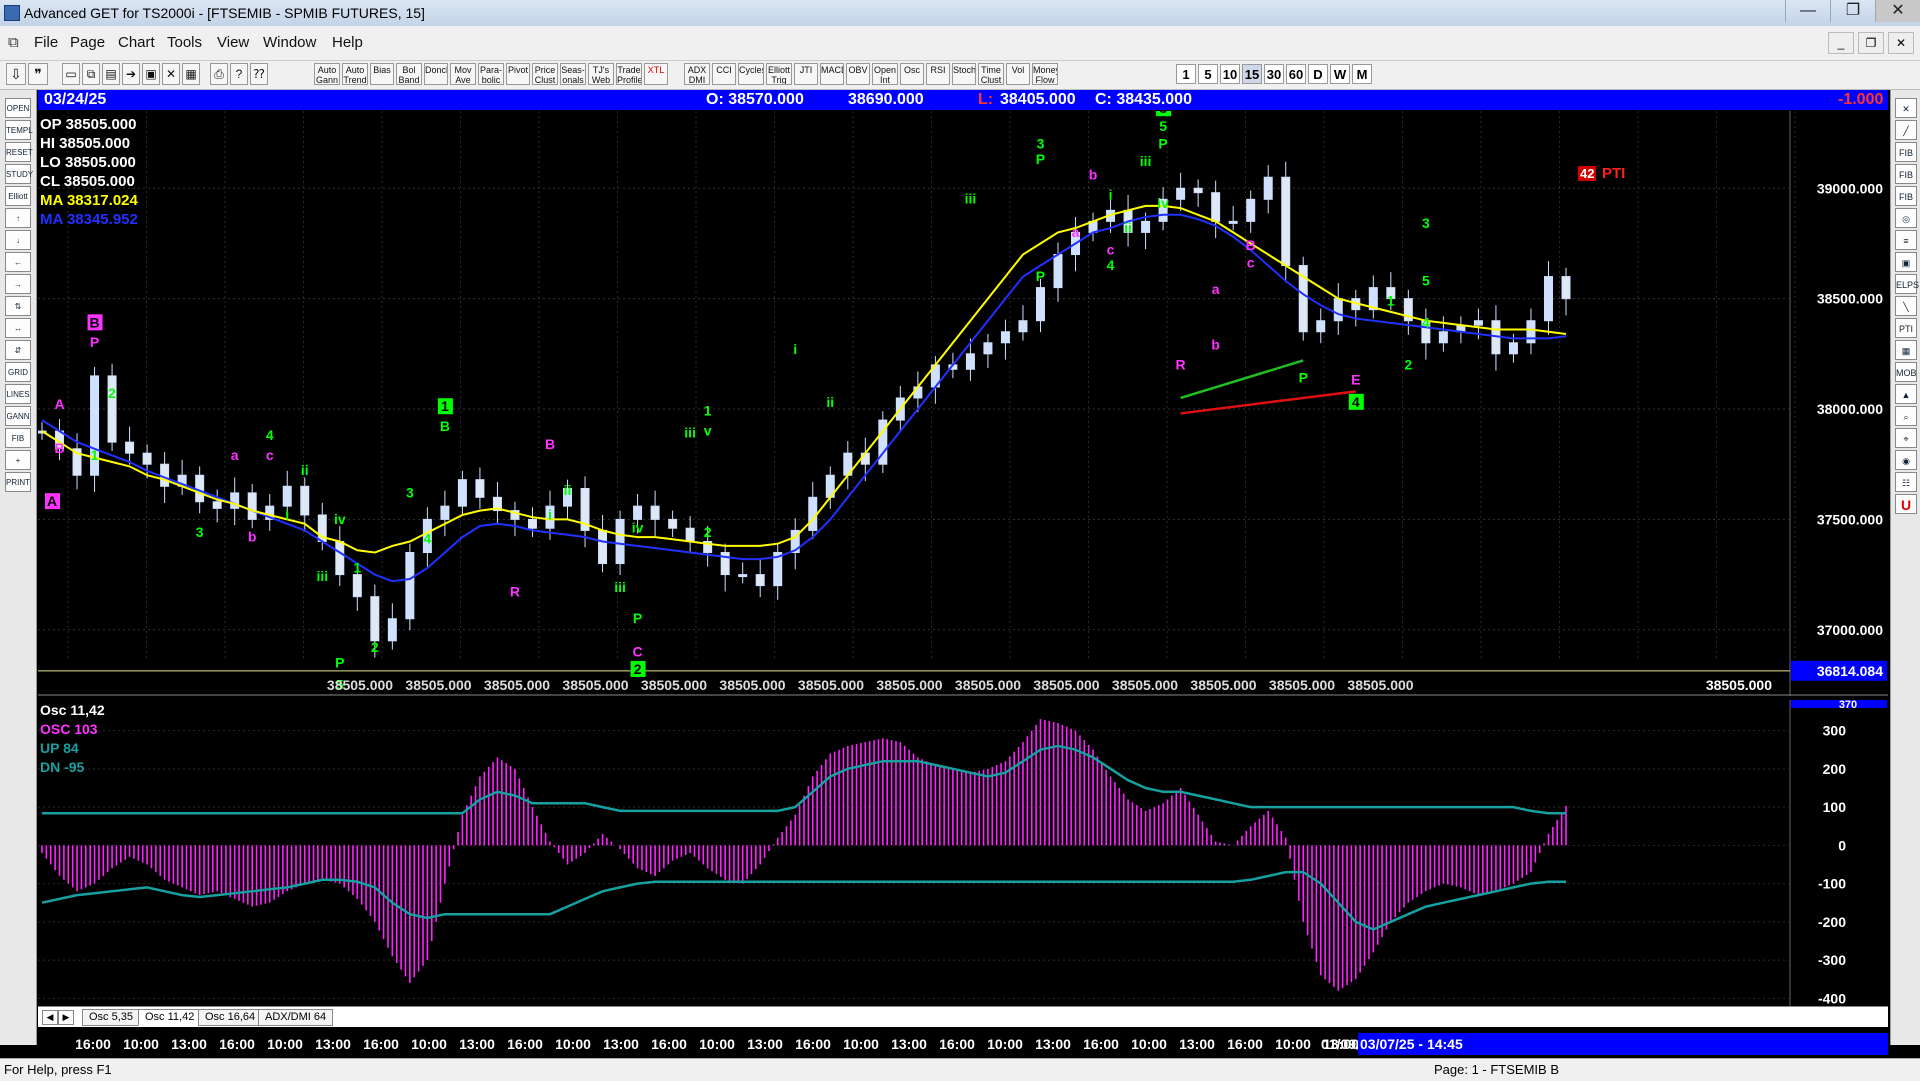 The width and height of the screenshot is (1920, 1081). What do you see at coordinates (19, 130) in the screenshot?
I see `left-tool-1-icon: TEMPL` at bounding box center [19, 130].